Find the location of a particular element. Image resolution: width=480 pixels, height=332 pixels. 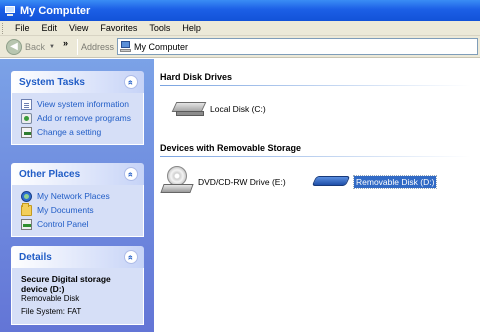

drive-label-selected: Removable Disk (D:) is located at coordinates (395, 182).